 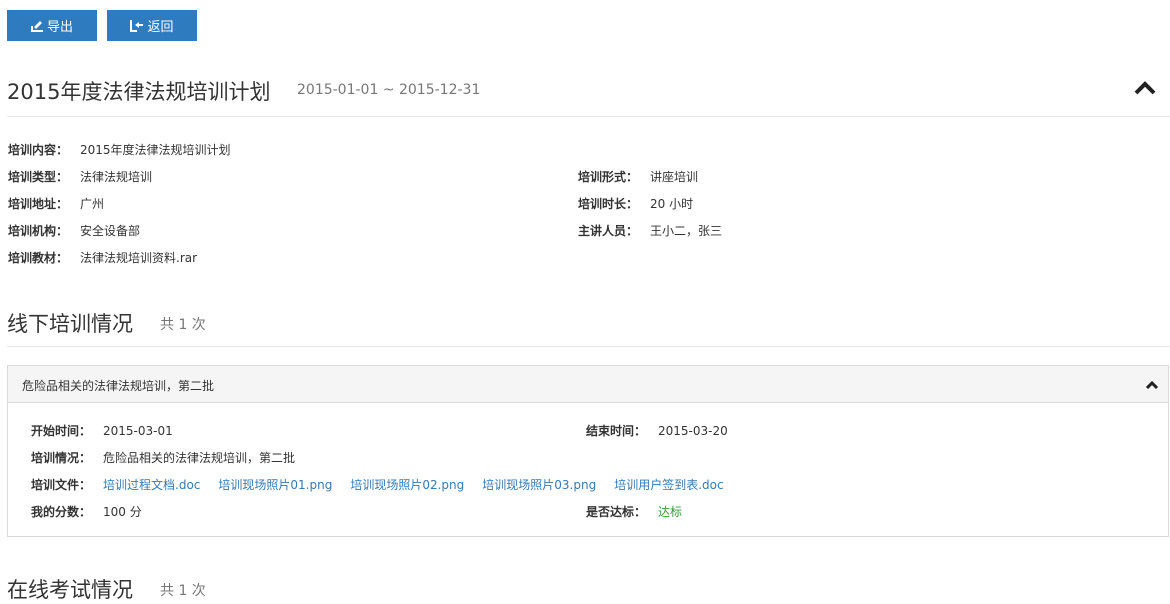 I want to click on field-value: 2015-03-20, so click(x=693, y=431).